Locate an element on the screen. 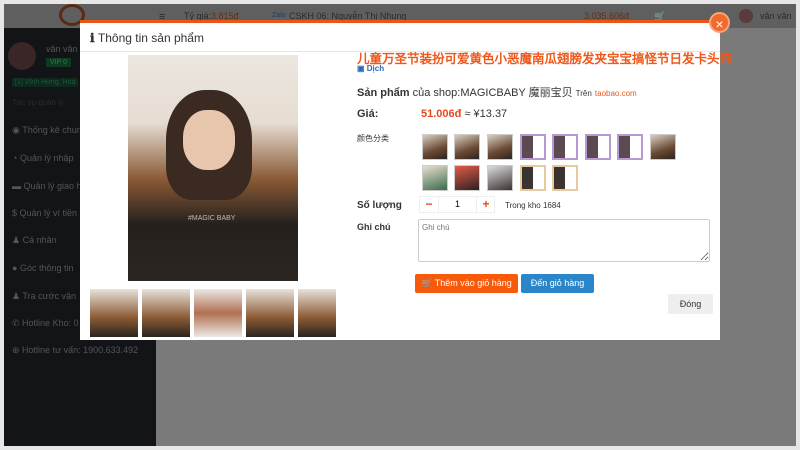  quantity-input: 1 is located at coordinates (457, 204).